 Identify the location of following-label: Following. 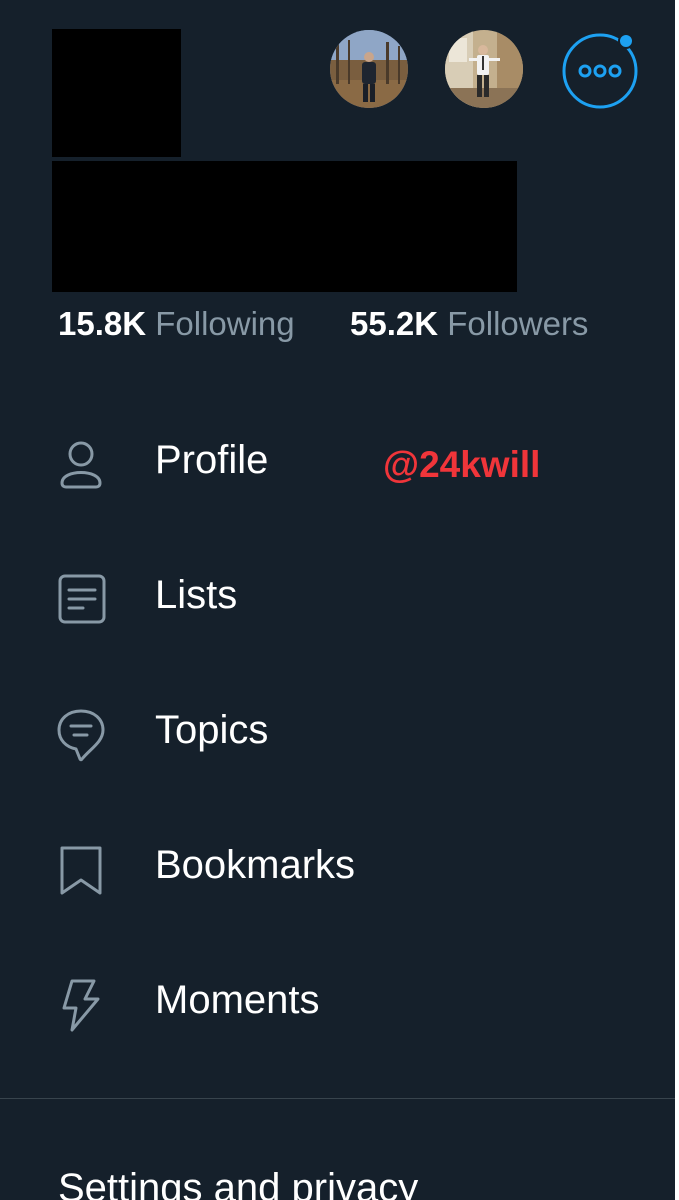
(225, 323).